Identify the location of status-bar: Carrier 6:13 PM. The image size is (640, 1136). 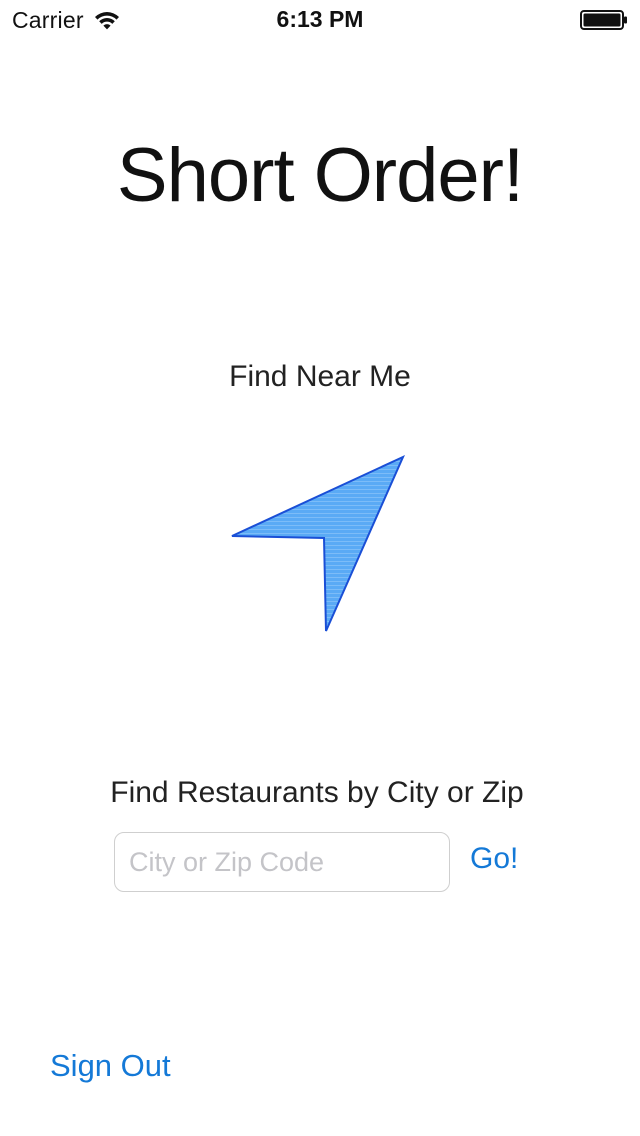
(320, 20).